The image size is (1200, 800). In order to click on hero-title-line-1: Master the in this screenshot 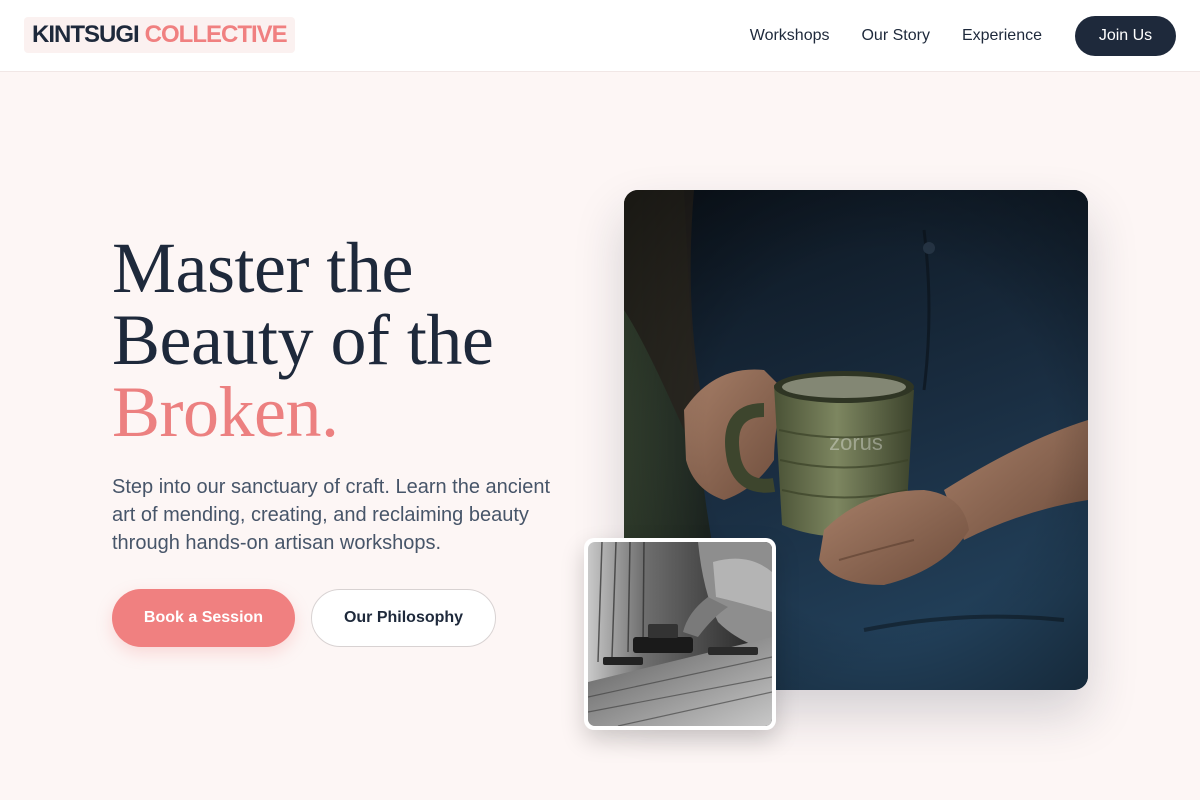, I will do `click(262, 268)`.